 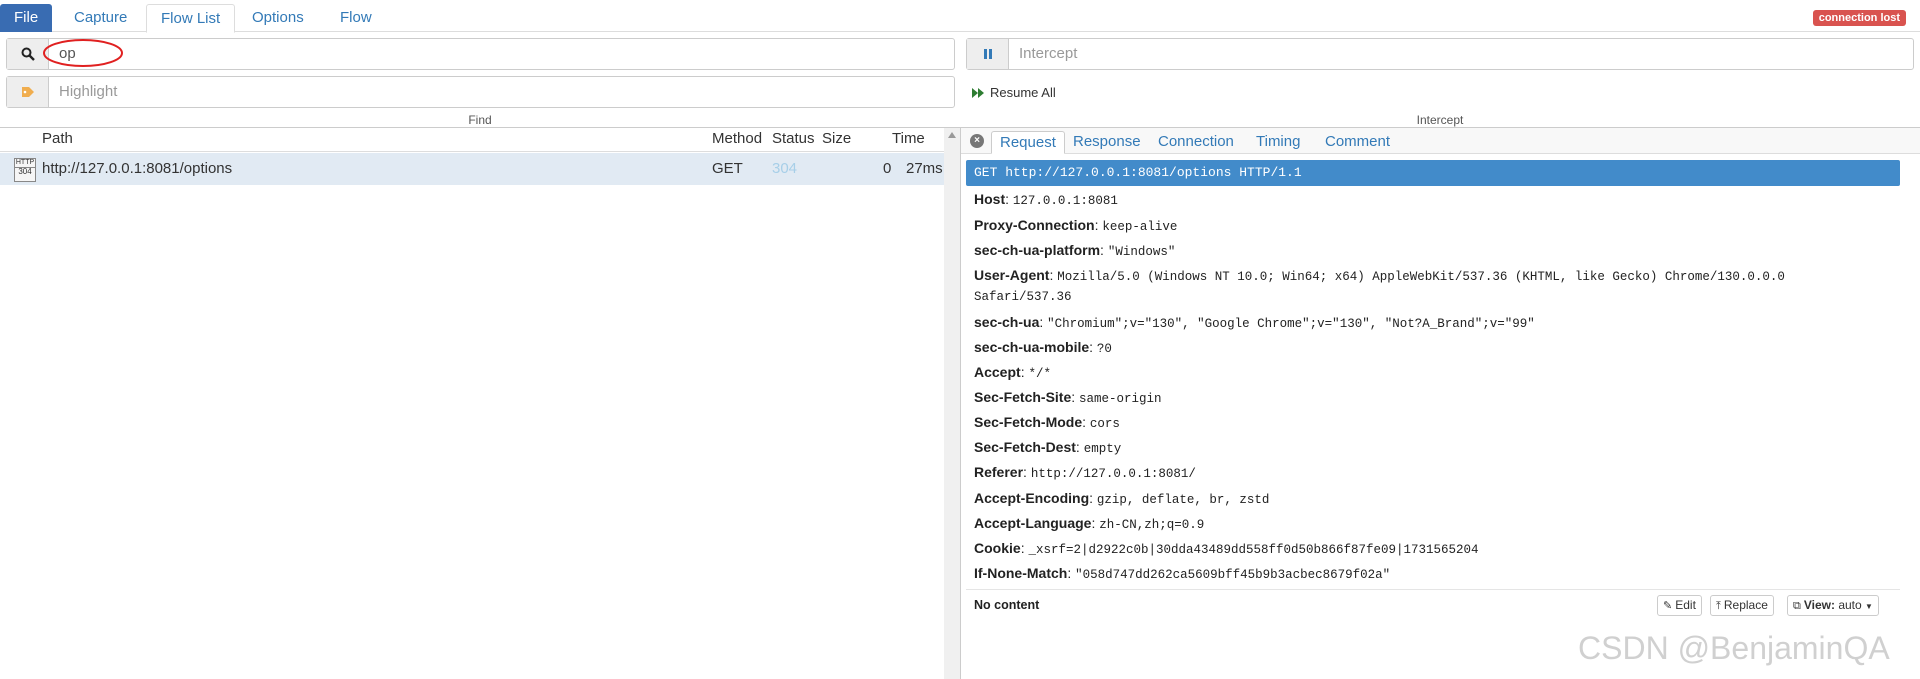 I want to click on find-caption: Find, so click(x=480, y=120).